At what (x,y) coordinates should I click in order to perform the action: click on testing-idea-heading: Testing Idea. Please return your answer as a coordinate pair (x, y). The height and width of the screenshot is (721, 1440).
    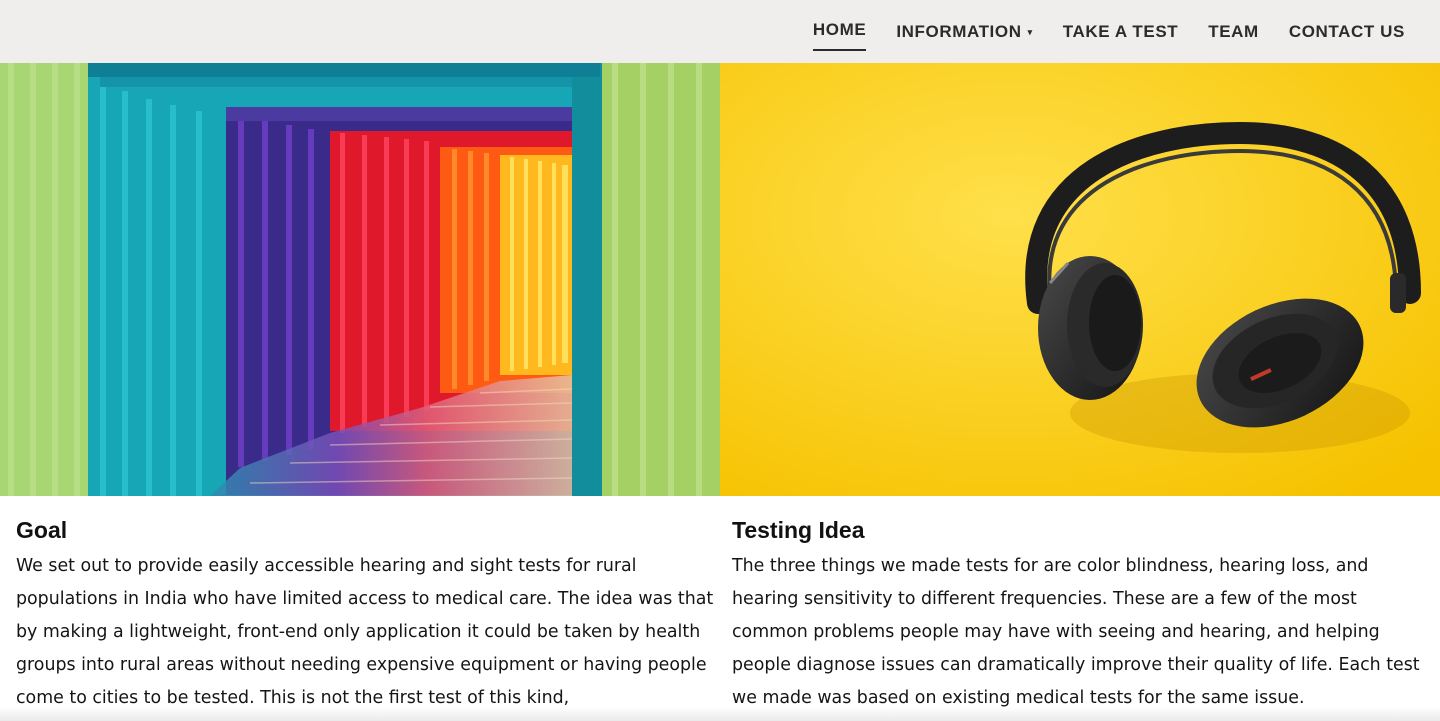
    Looking at the image, I should click on (798, 530).